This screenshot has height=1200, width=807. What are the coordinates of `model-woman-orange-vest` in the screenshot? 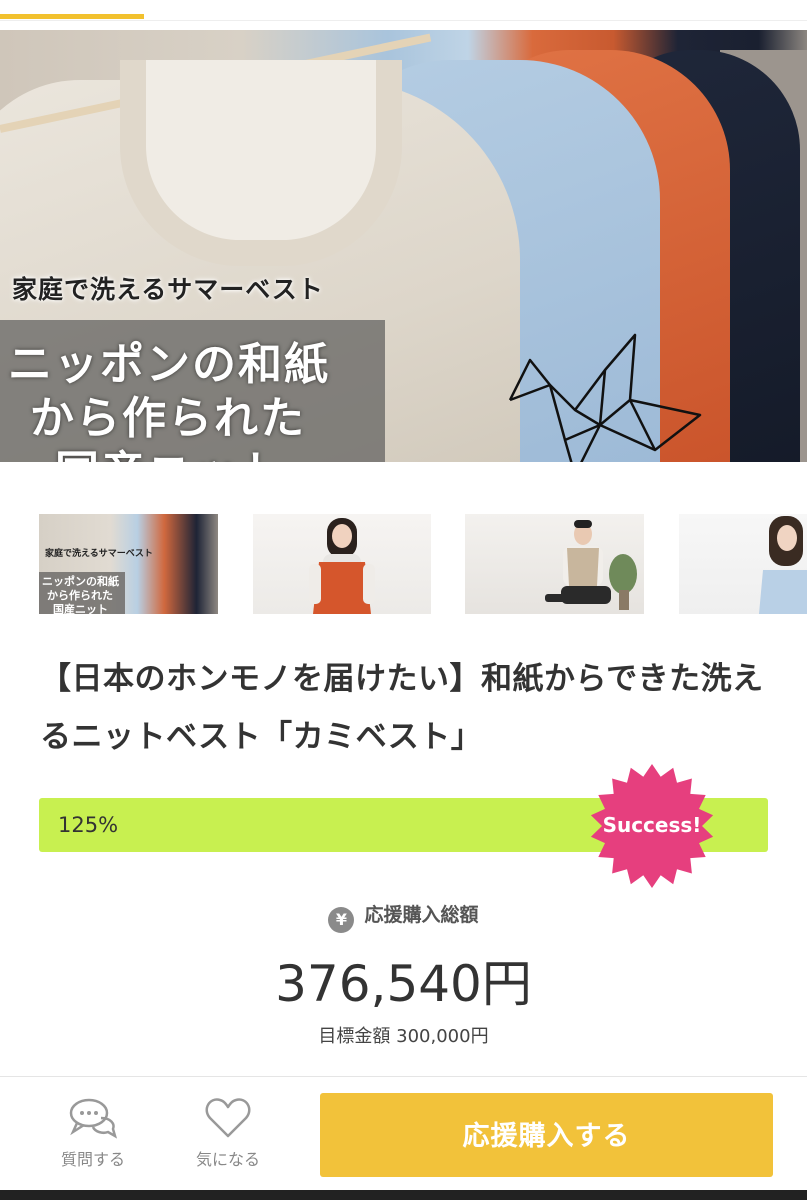 It's located at (342, 566).